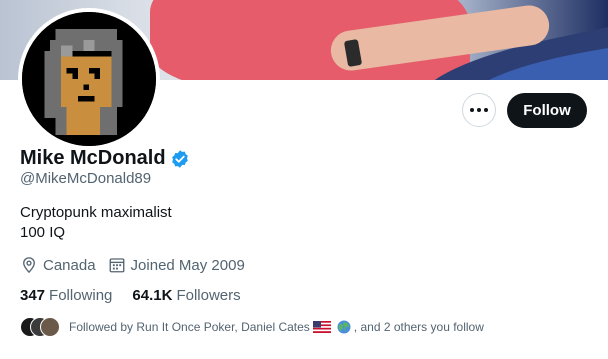  I want to click on followed-by-suffix: , and 2 others you follow, so click(418, 327).